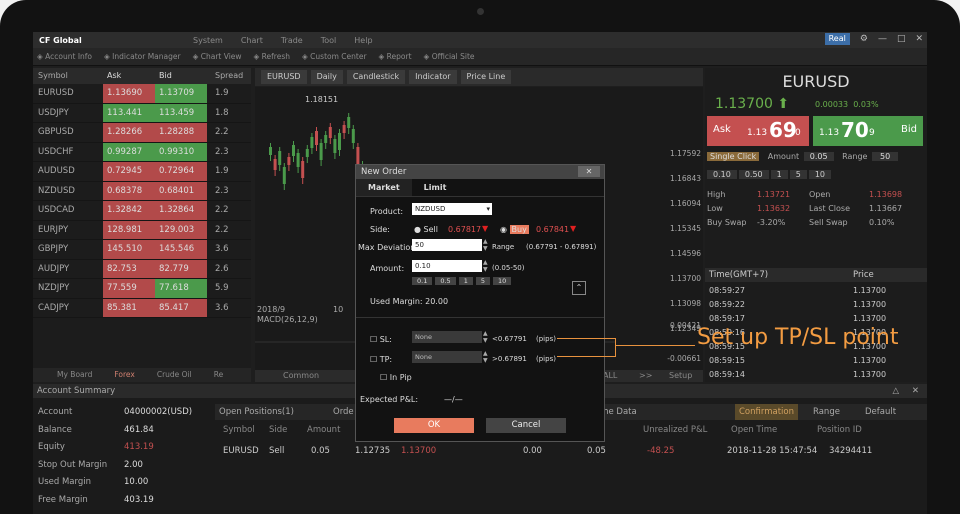 This screenshot has height=514, width=960. I want to click on quote-row: USDJPY 113.441 113.459 1.8, so click(142, 113).